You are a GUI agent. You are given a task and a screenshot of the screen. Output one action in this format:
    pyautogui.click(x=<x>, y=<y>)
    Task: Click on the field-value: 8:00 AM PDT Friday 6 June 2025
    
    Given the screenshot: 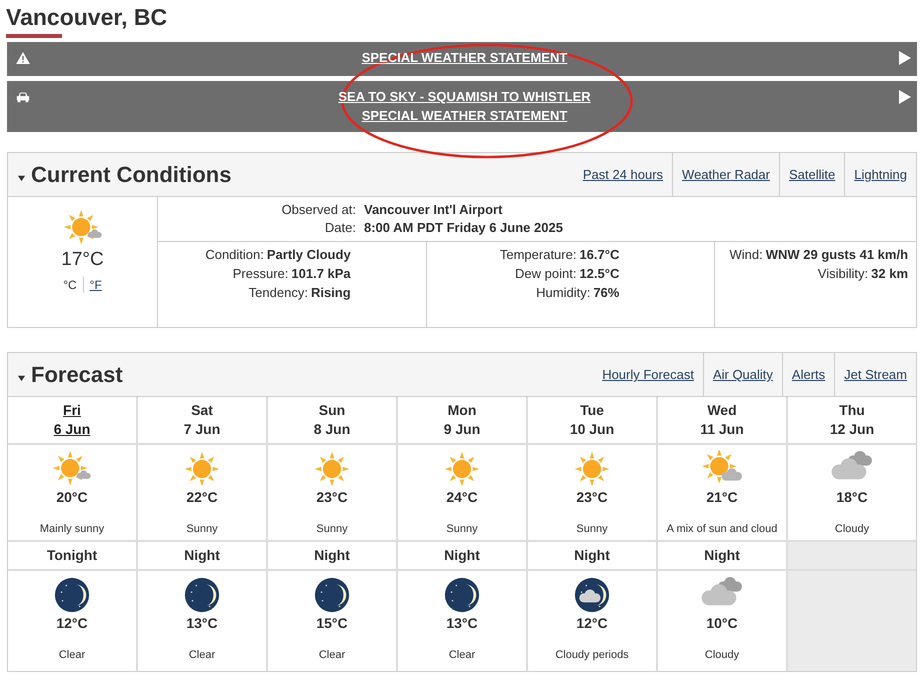 What is the action you would take?
    pyautogui.click(x=463, y=227)
    